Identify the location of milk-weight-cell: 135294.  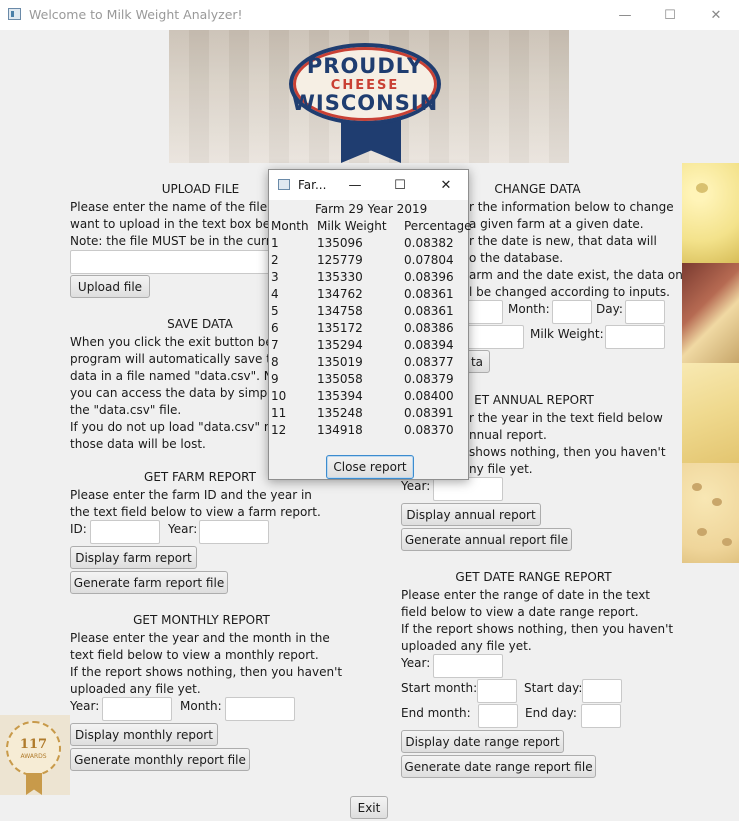
(340, 345).